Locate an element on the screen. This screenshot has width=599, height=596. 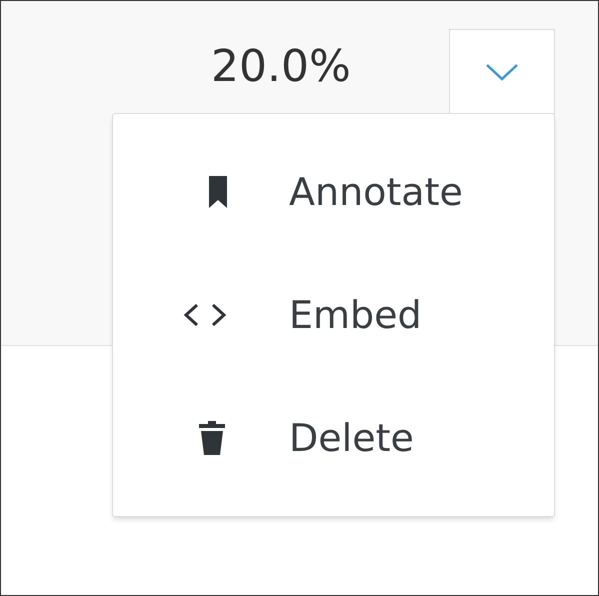
menu-item: Embed is located at coordinates (333, 315).